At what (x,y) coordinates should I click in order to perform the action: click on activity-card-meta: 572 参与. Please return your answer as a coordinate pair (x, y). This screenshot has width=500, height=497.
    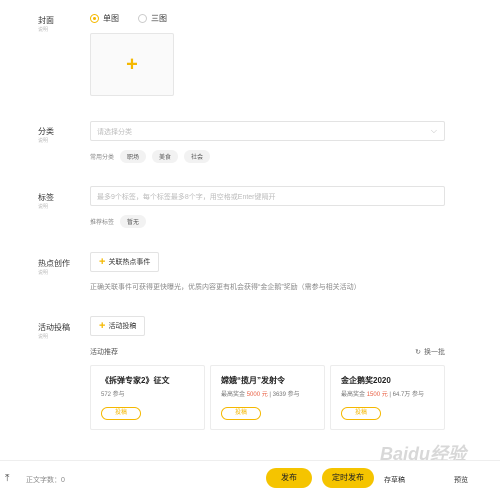
    Looking at the image, I should click on (113, 395).